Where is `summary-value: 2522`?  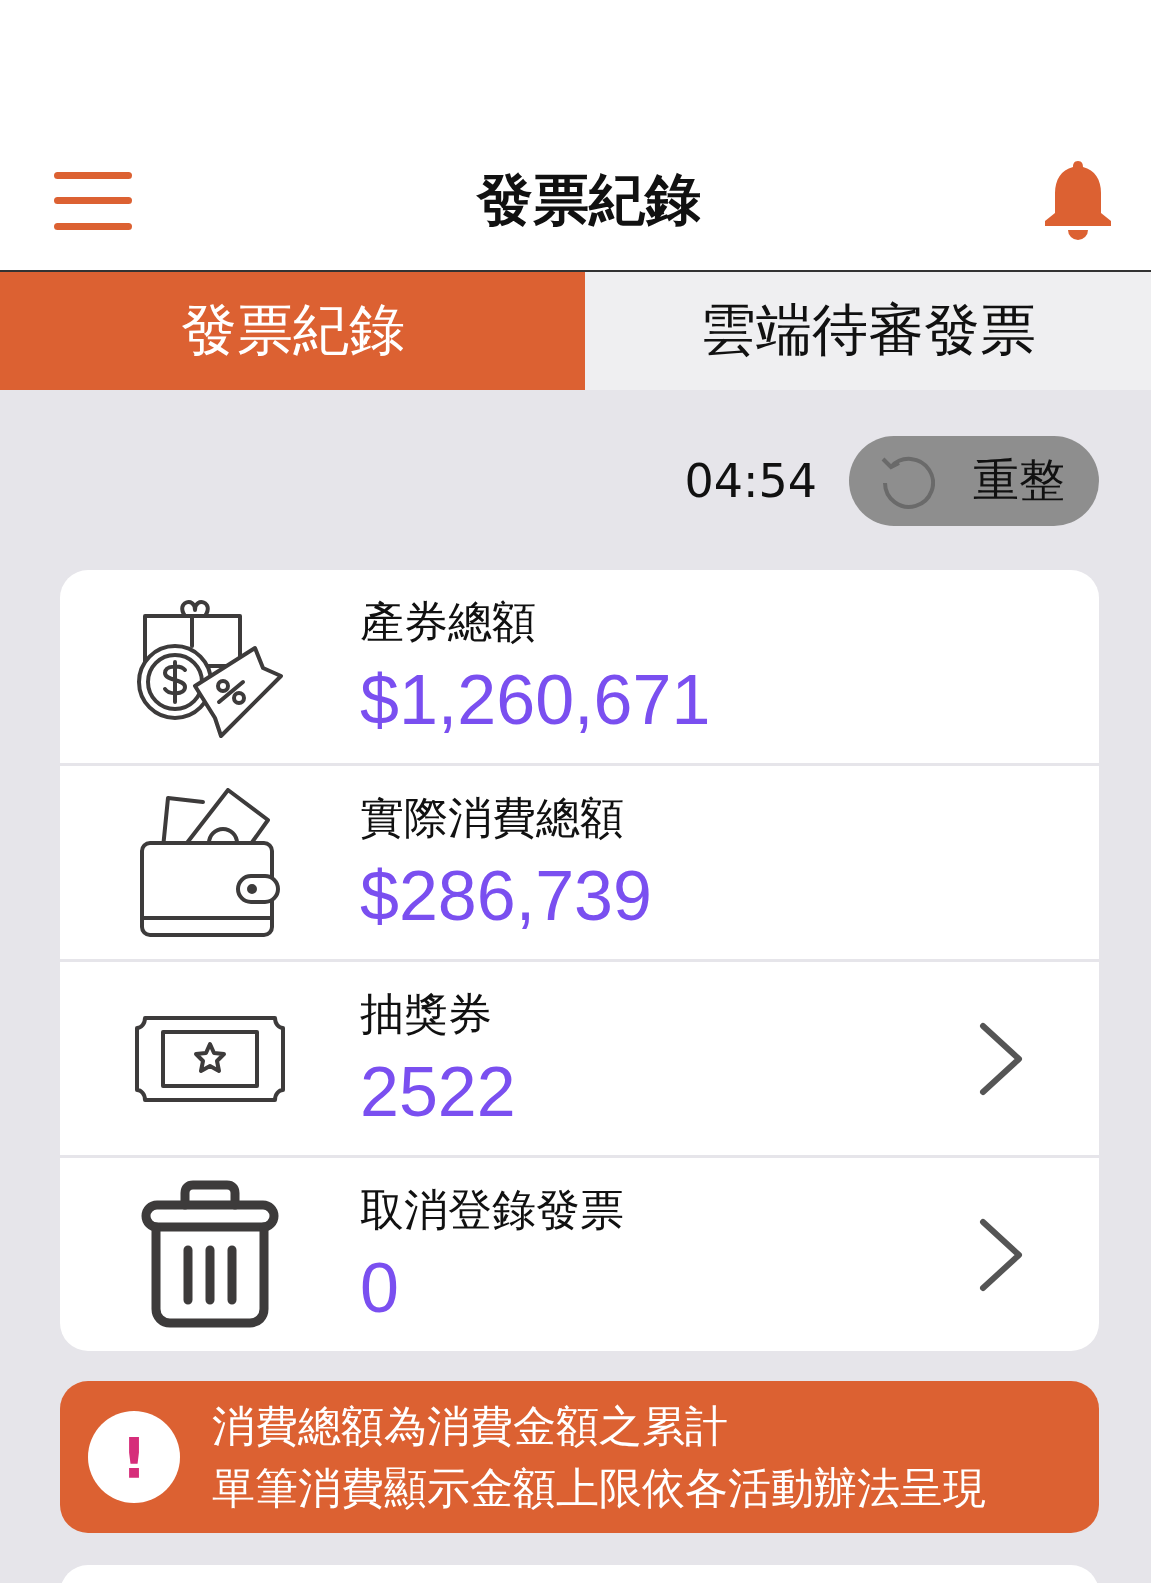 summary-value: 2522 is located at coordinates (438, 1092).